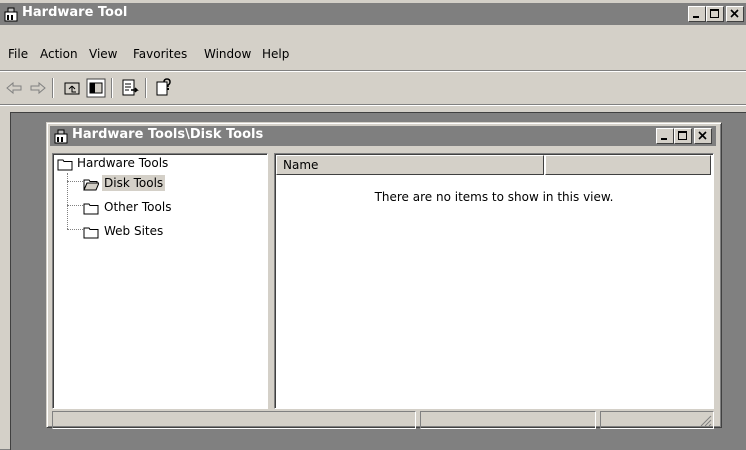 The image size is (746, 450). What do you see at coordinates (373, 53) in the screenshot?
I see `menu-bar: File Action View Favorites Window Help` at bounding box center [373, 53].